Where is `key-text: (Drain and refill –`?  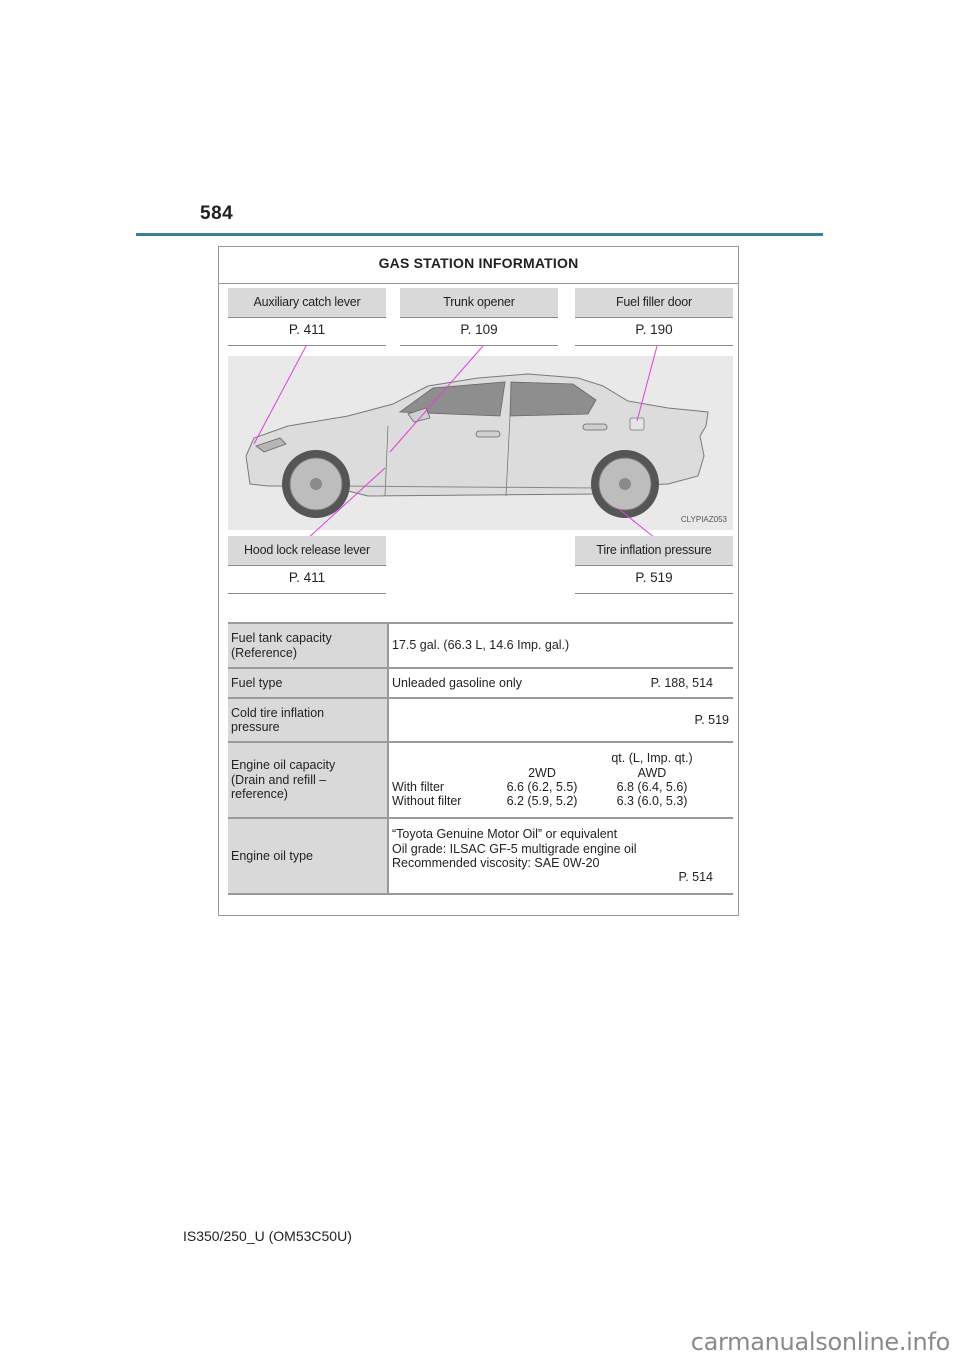
key-text: (Drain and refill – is located at coordinates (279, 779).